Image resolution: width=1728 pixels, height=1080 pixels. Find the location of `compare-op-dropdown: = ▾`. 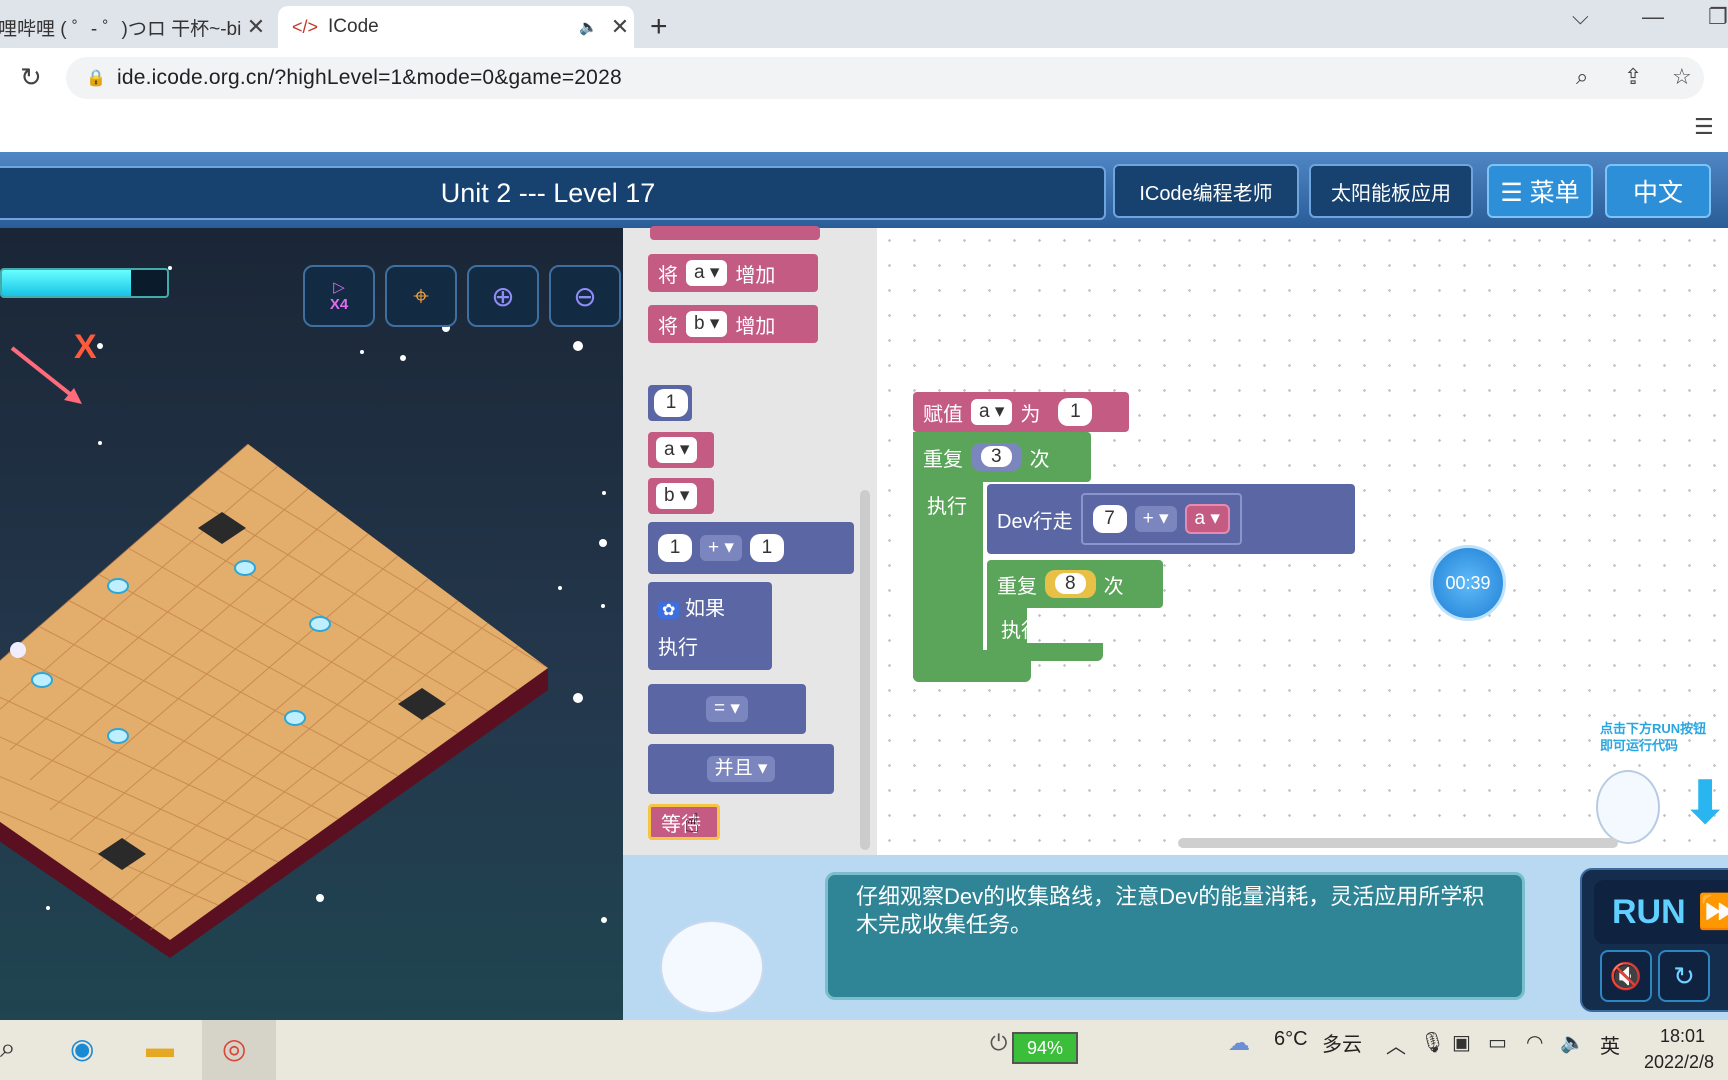

compare-op-dropdown: = ▾ is located at coordinates (727, 709).